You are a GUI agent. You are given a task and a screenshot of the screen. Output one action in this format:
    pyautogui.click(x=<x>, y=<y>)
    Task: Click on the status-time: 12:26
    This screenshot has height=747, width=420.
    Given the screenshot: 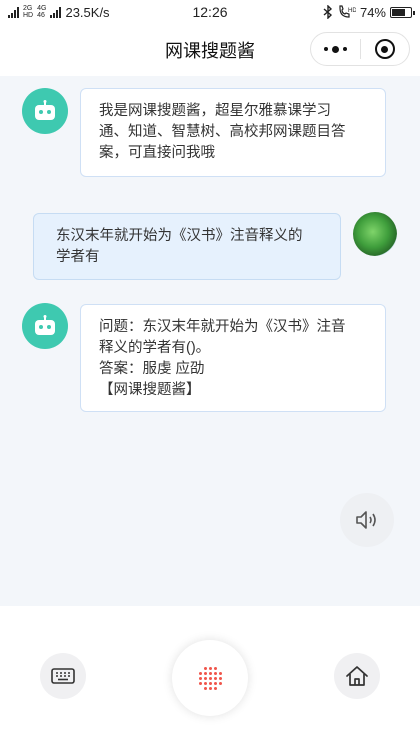 What is the action you would take?
    pyautogui.click(x=210, y=12)
    